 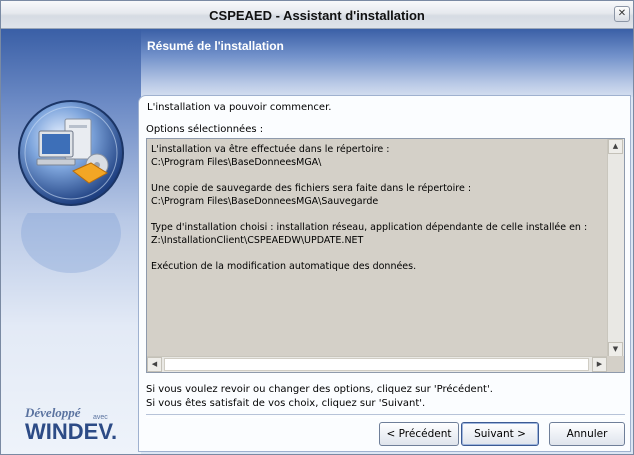 I want to click on scroll-down-icon: ▼, so click(x=615, y=349).